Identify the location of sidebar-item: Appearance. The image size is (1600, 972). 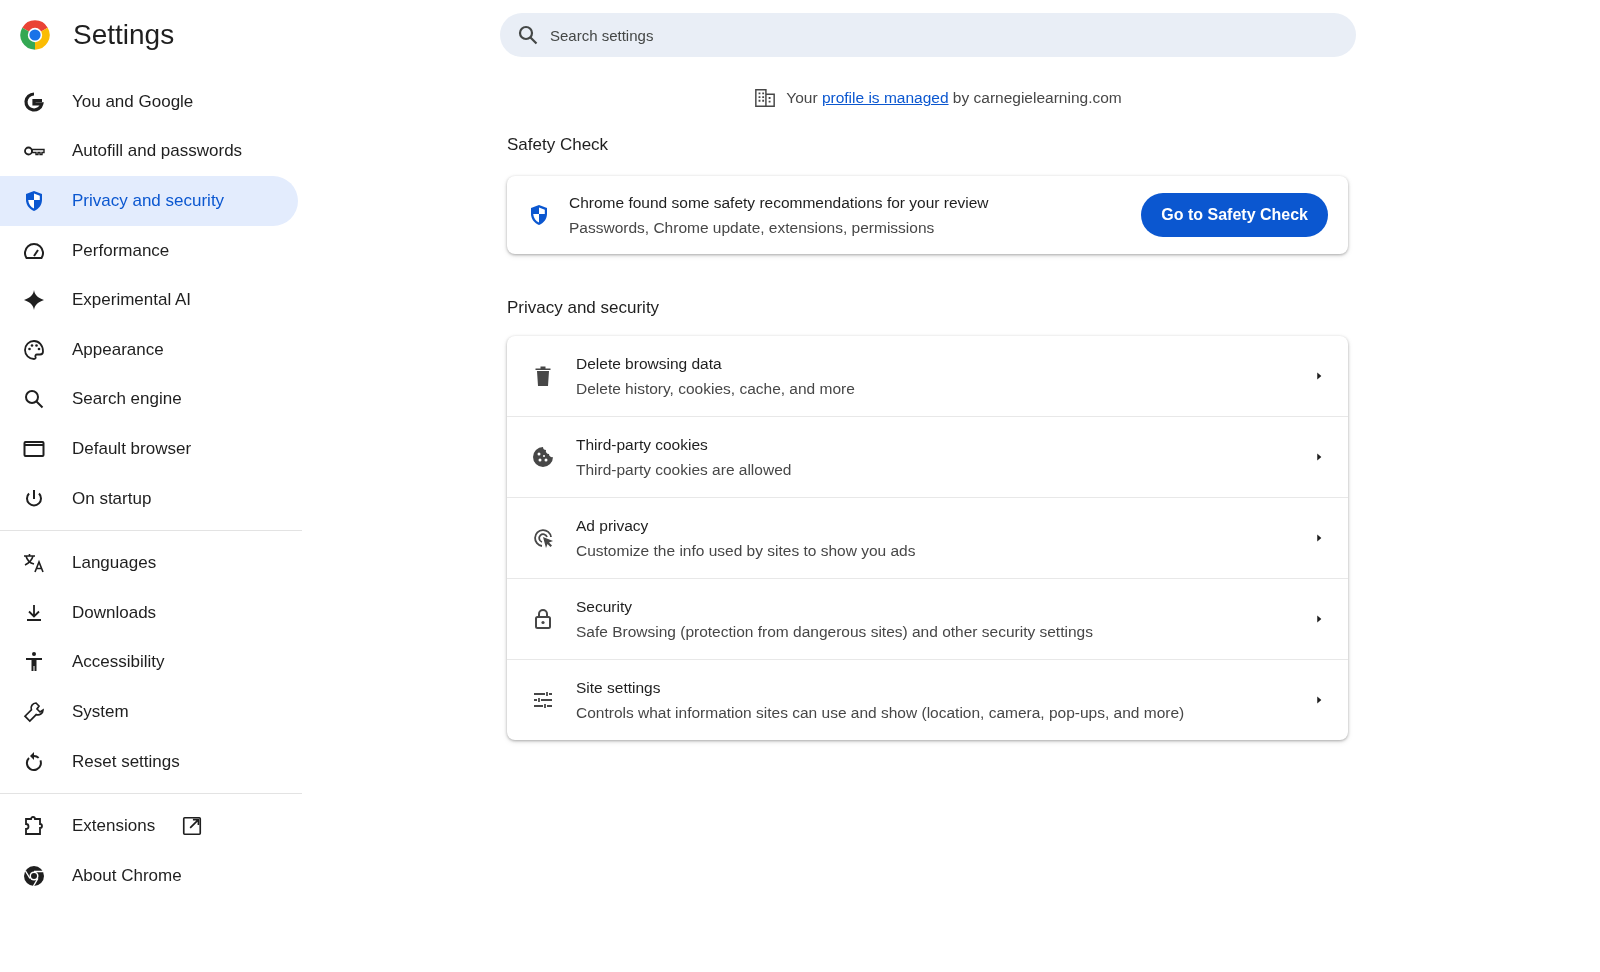
(149, 349).